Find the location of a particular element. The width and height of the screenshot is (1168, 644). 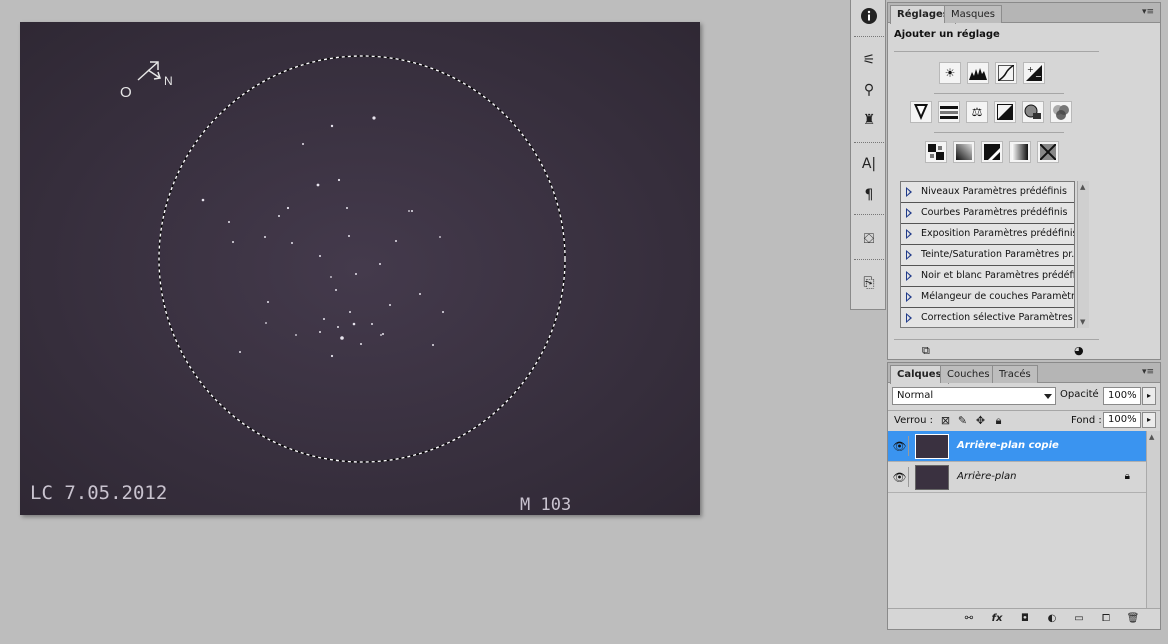

tab-masques: Masques is located at coordinates (973, 14).